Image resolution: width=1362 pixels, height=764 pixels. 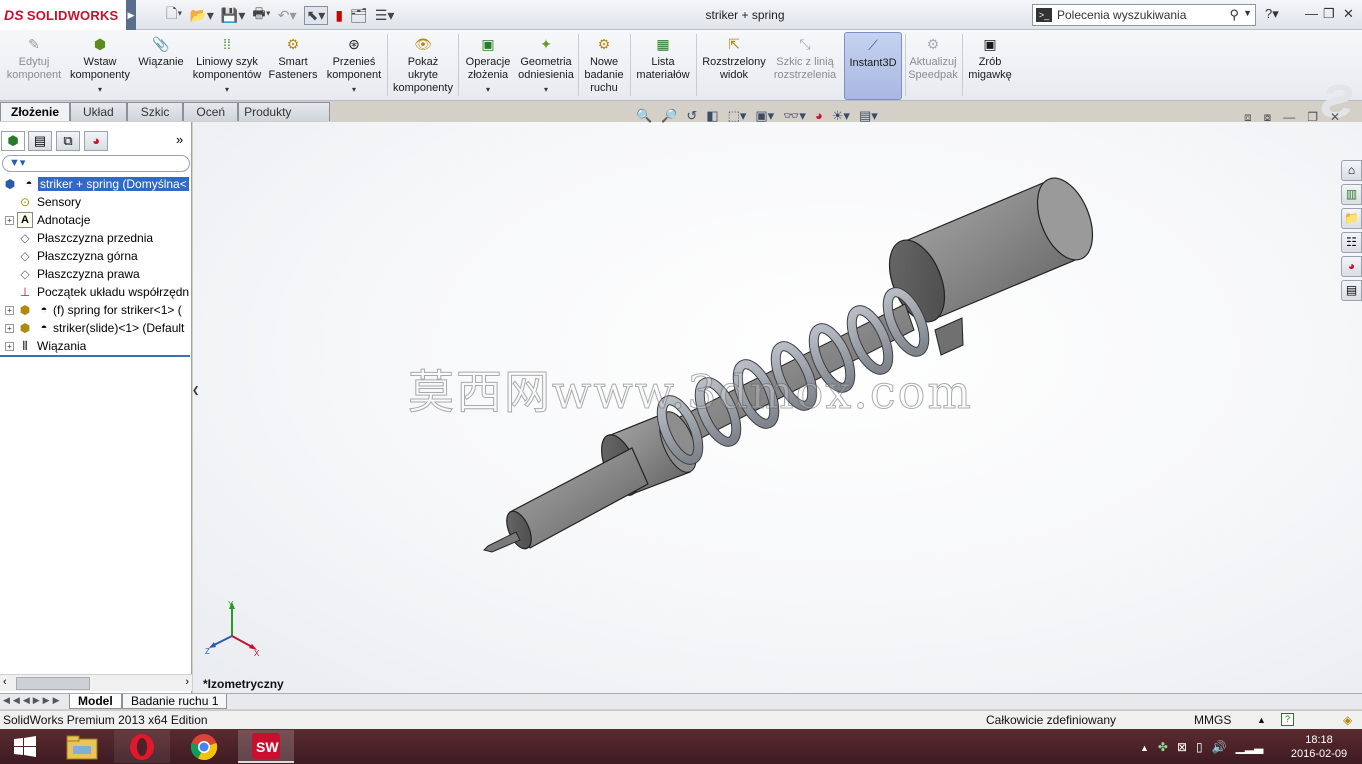 What do you see at coordinates (794, 118) in the screenshot?
I see `hide-show-items-icon: 👓▾` at bounding box center [794, 118].